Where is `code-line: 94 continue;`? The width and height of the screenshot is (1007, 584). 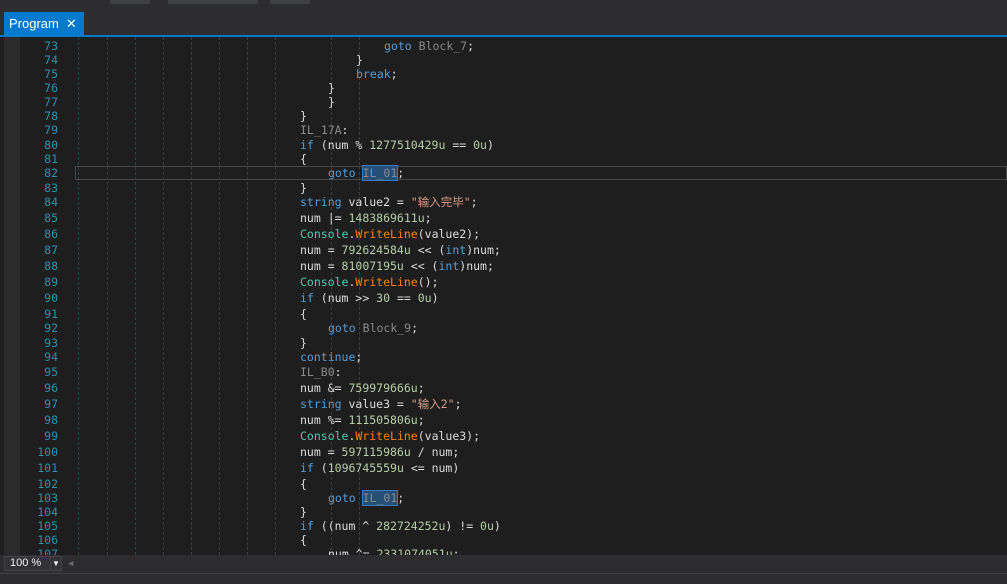 code-line: 94 continue; is located at coordinates (503, 357).